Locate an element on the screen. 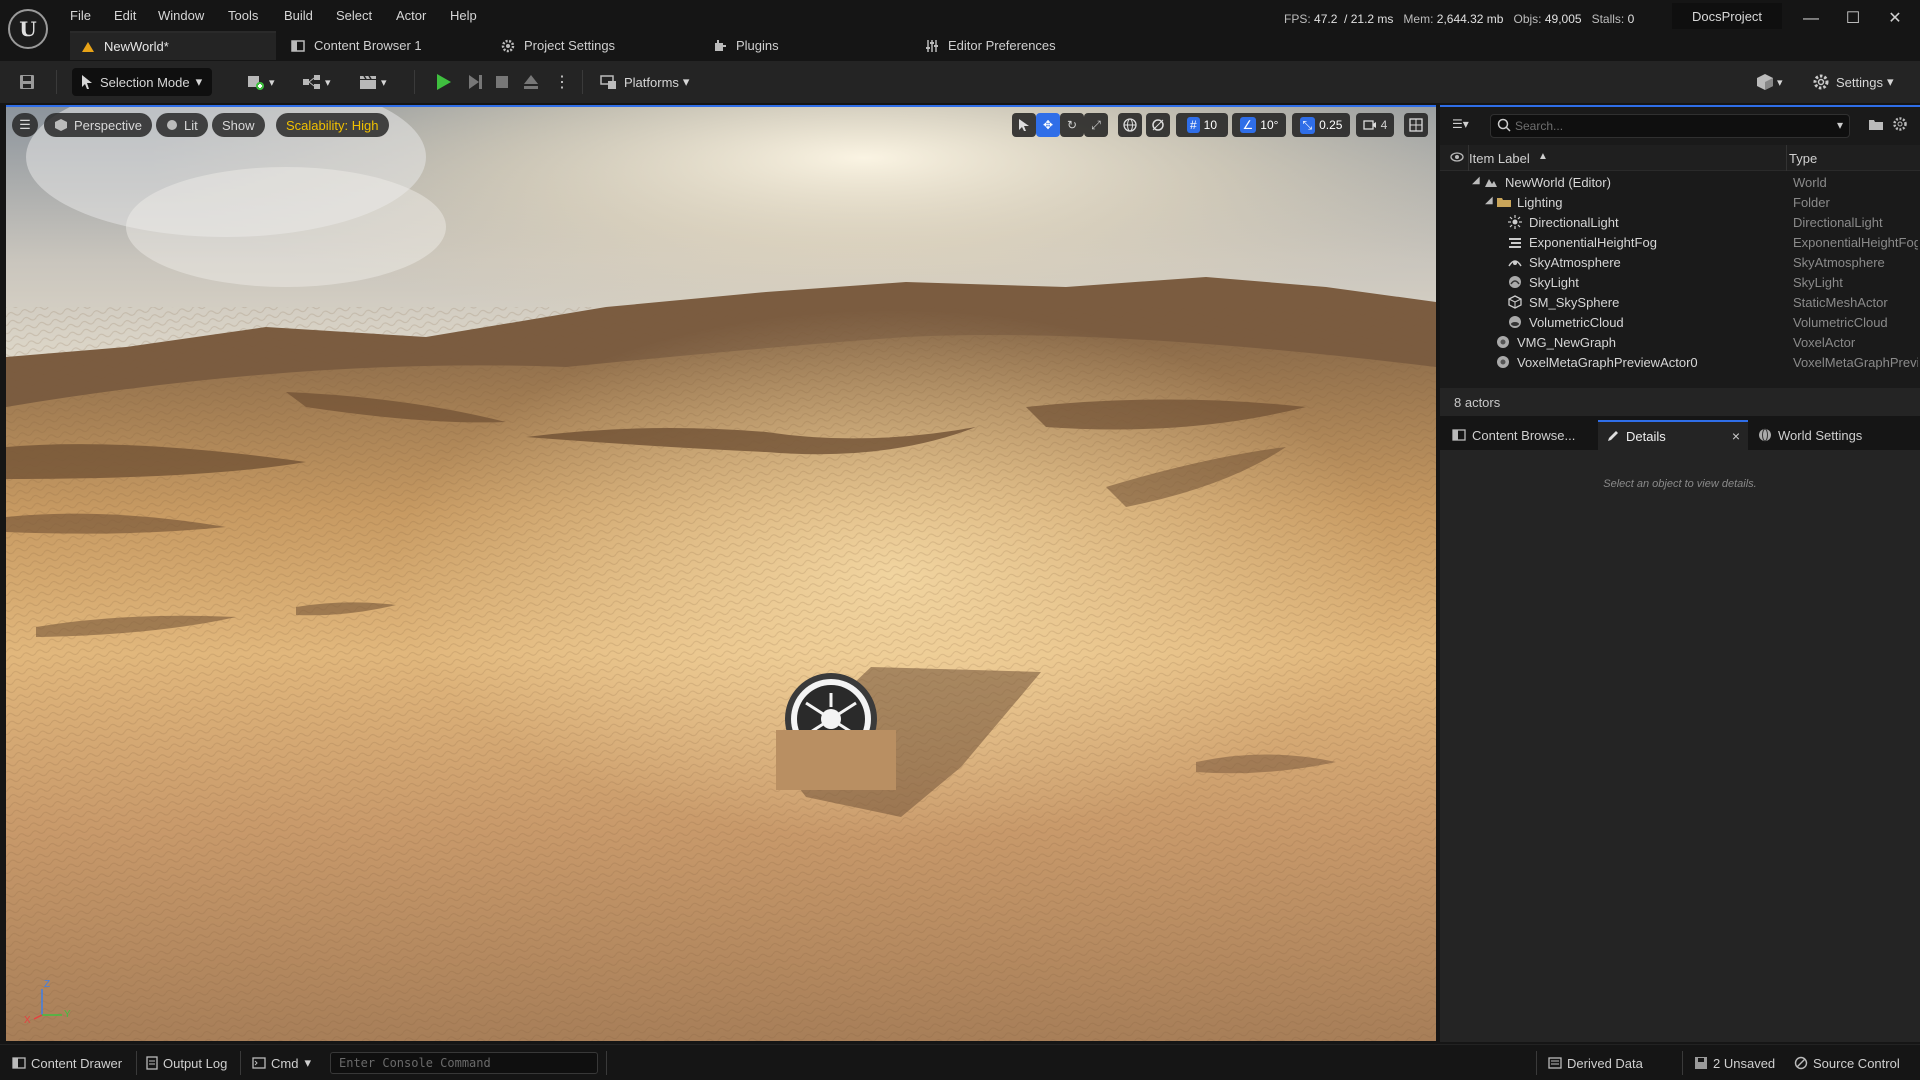  outliner-row-newworld: ◢ NewWorld (Editor) World is located at coordinates (1680, 183).